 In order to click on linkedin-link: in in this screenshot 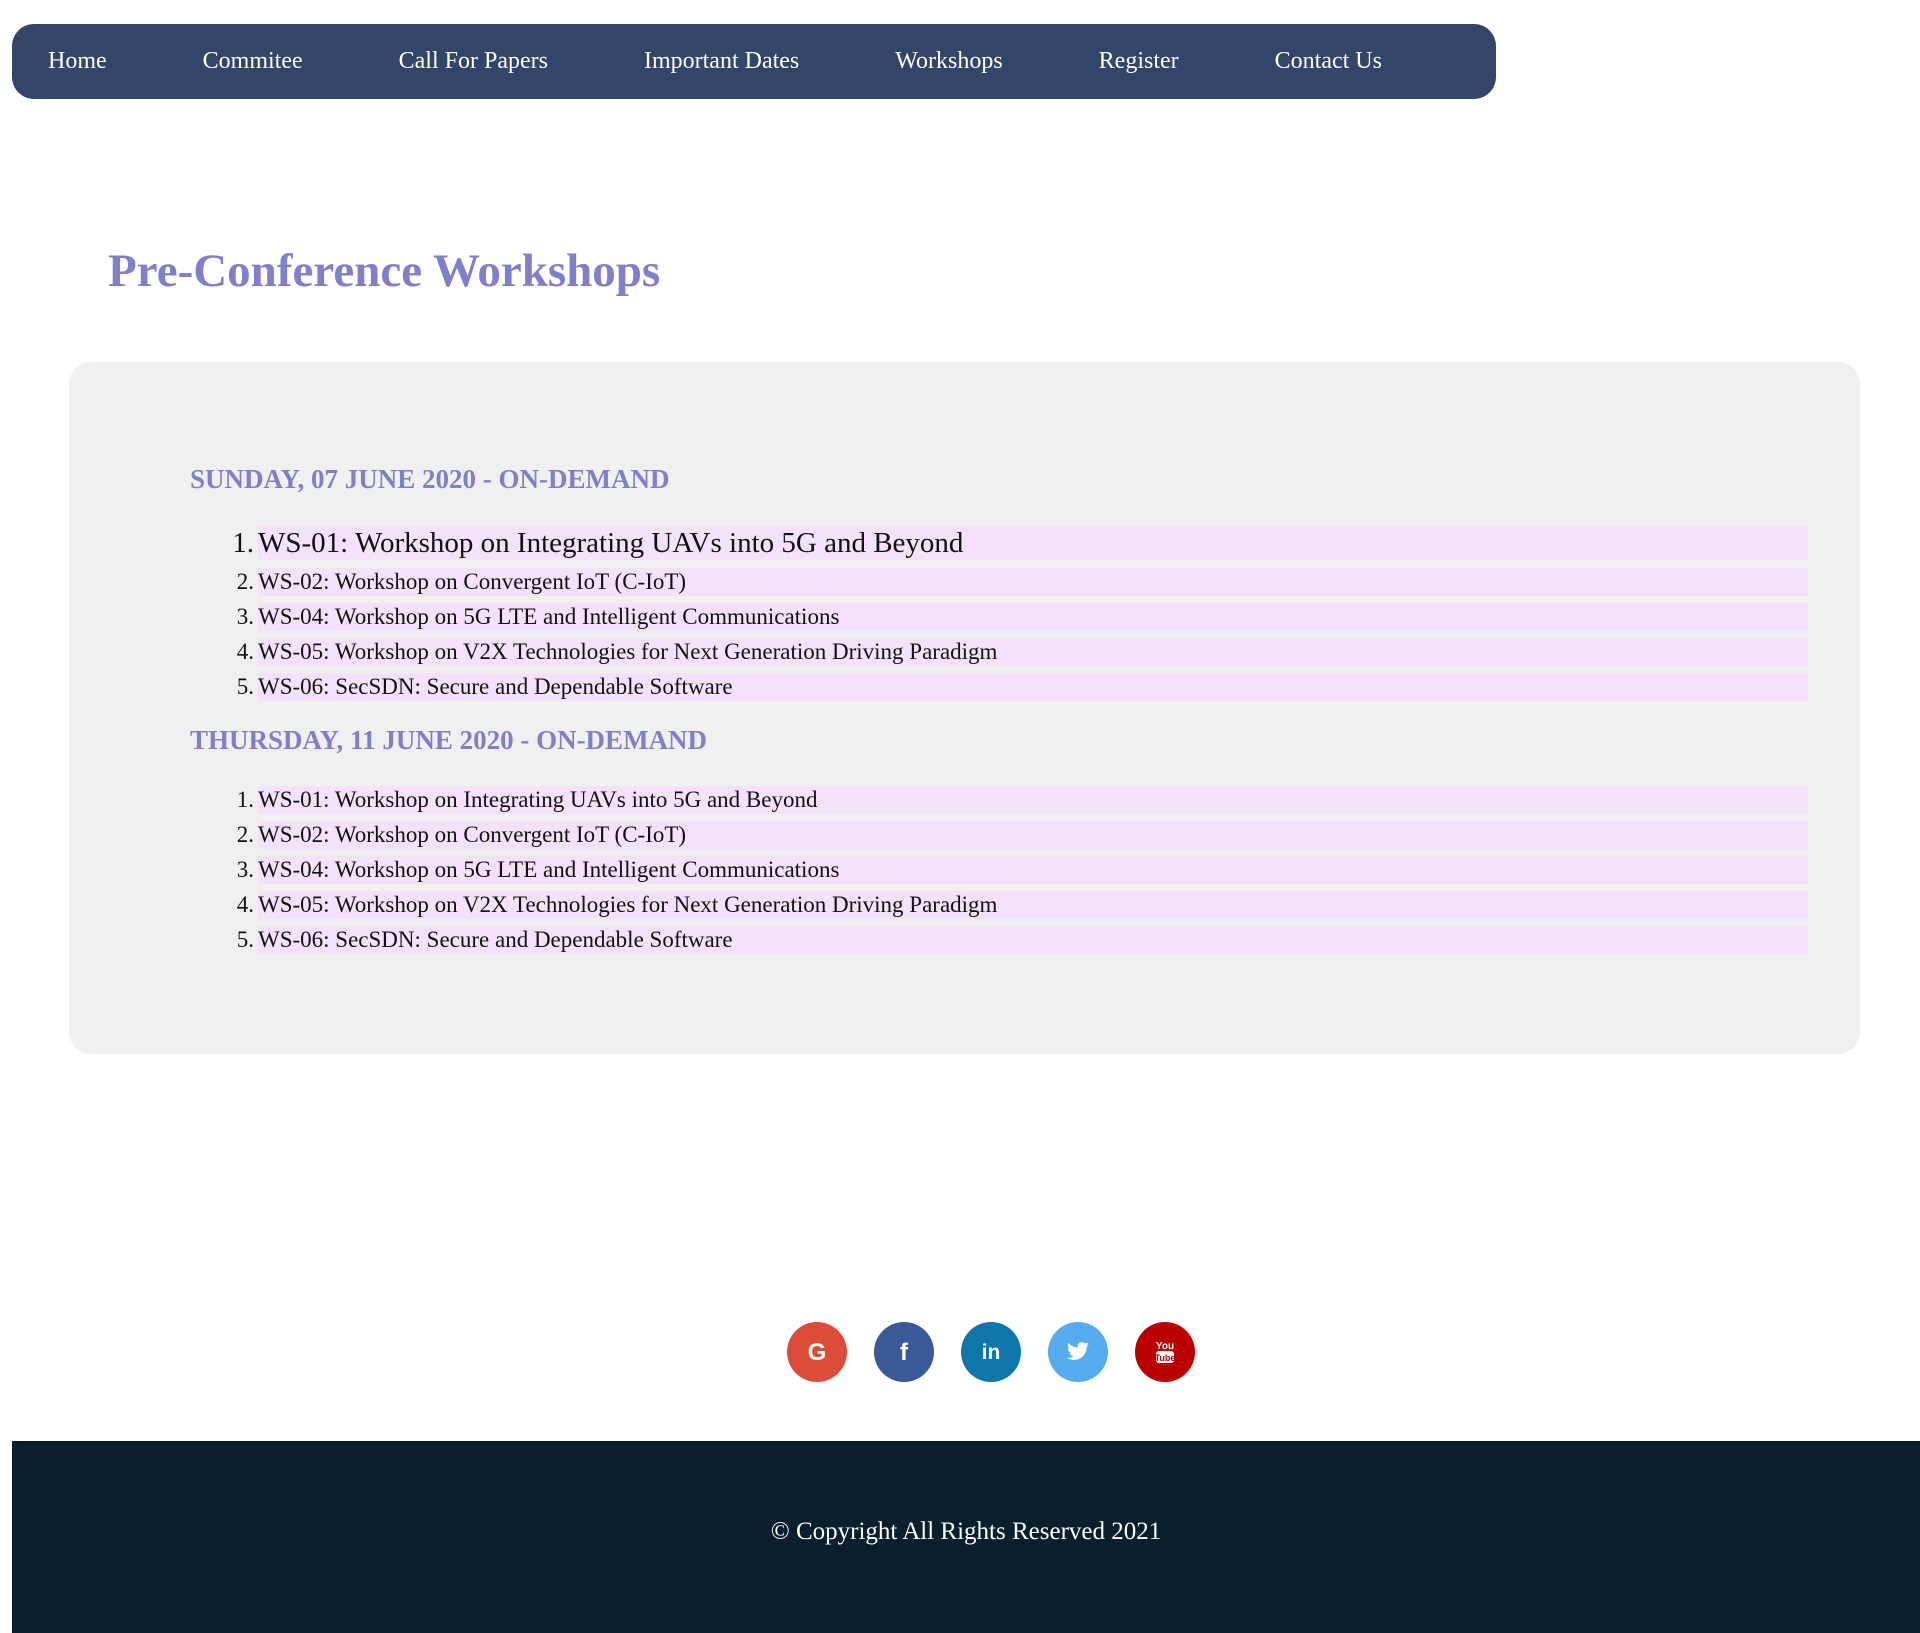, I will do `click(991, 1352)`.